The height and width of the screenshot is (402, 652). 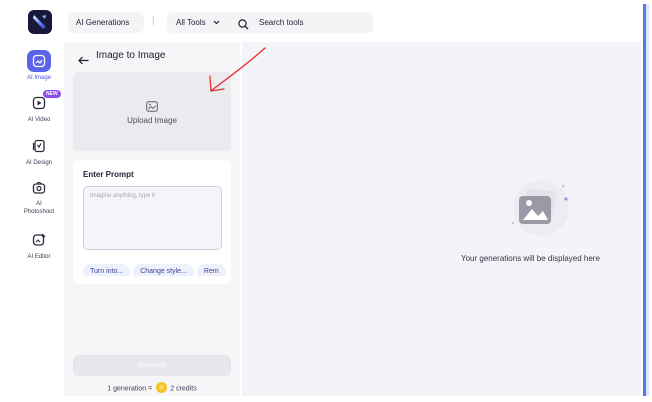 I want to click on image-upload-icon, so click(x=152, y=105).